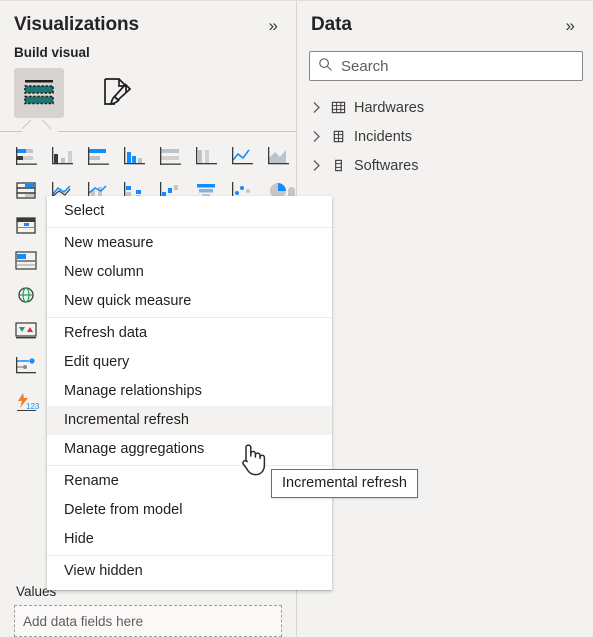 The width and height of the screenshot is (593, 637). I want to click on matrix-icon, so click(27, 226).